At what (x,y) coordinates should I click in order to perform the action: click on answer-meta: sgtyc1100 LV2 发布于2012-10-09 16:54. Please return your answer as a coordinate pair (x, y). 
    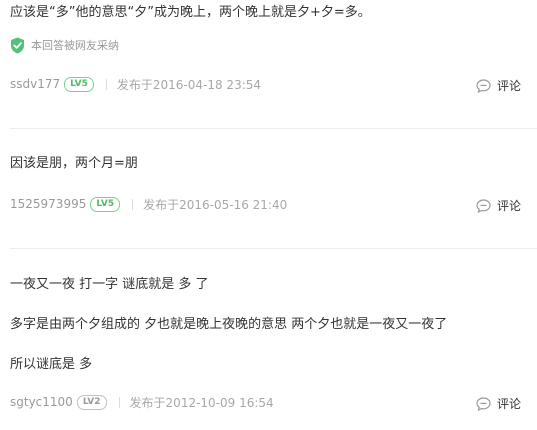
    Looking at the image, I should click on (268, 402).